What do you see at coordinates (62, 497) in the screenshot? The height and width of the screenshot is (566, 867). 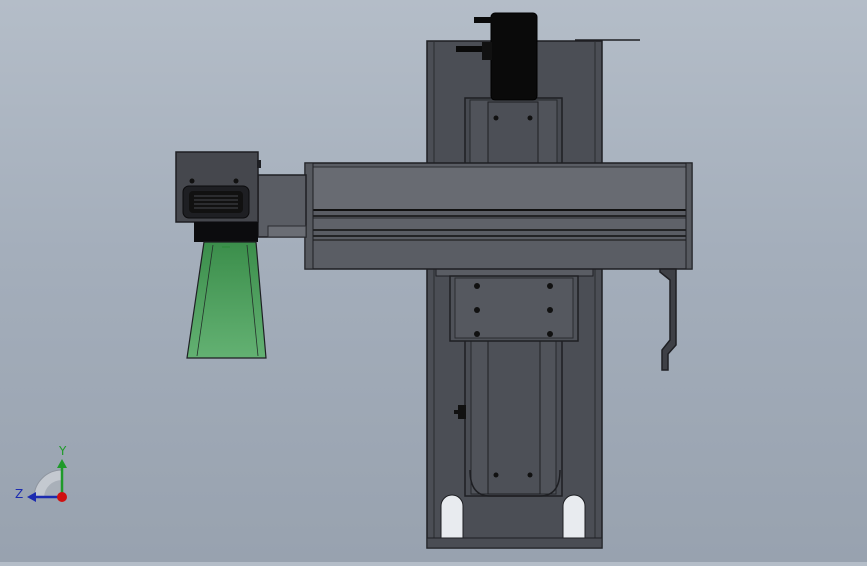 I see `x-axis-dot` at bounding box center [62, 497].